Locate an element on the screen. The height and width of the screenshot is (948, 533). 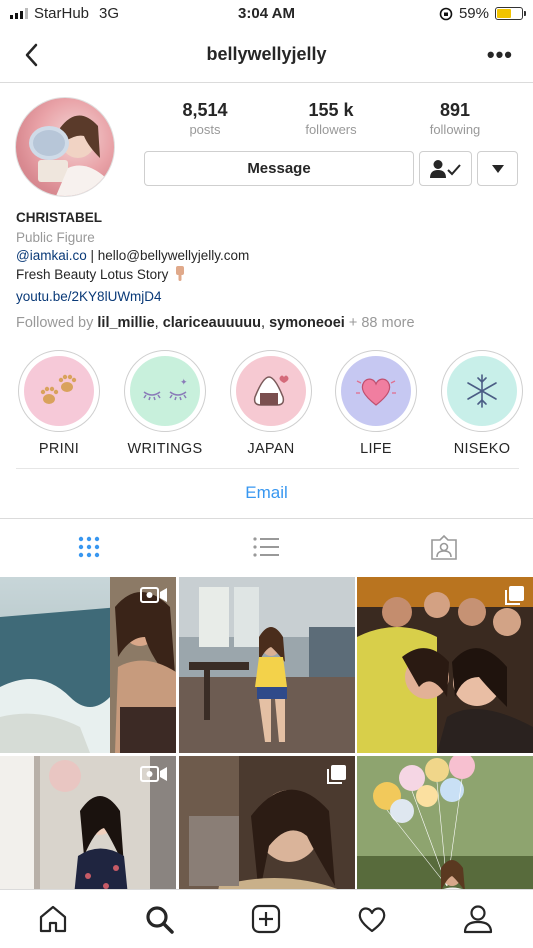
search-icon is located at coordinates (159, 919).